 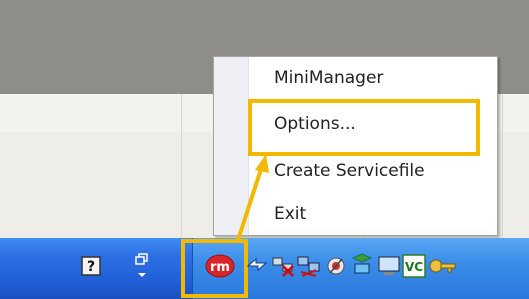 I want to click on display-icon, so click(x=389, y=266).